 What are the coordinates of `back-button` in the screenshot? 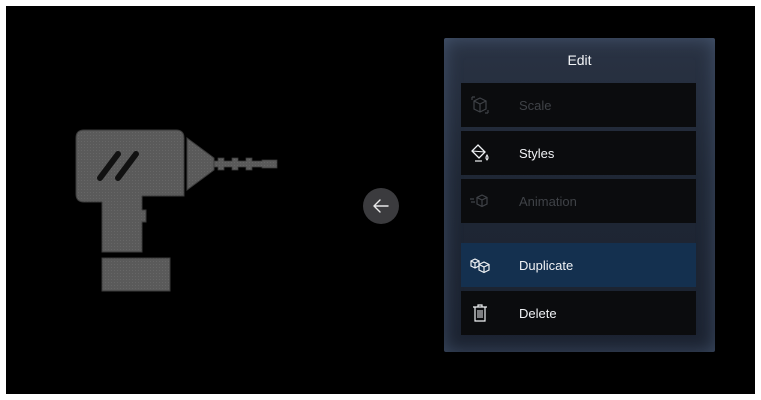 It's located at (381, 206).